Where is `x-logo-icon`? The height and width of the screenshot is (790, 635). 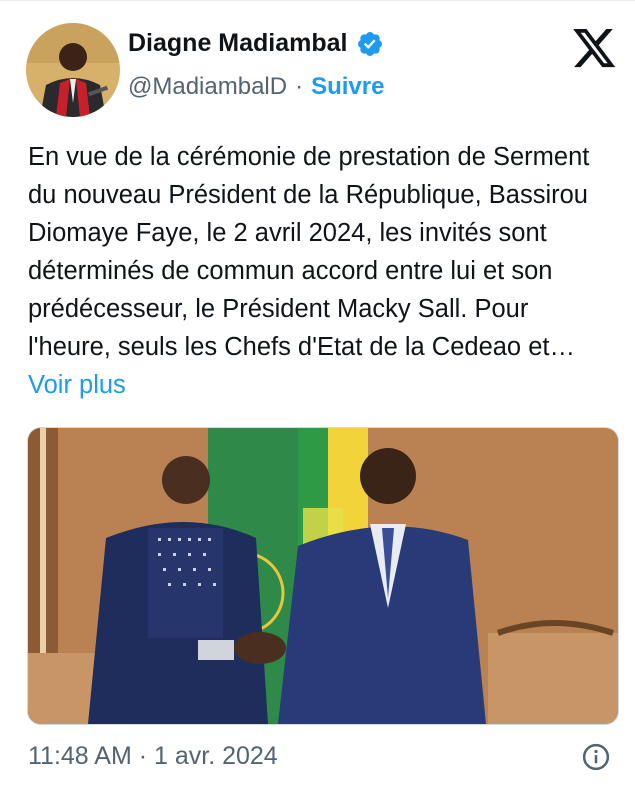
x-logo-icon is located at coordinates (595, 49).